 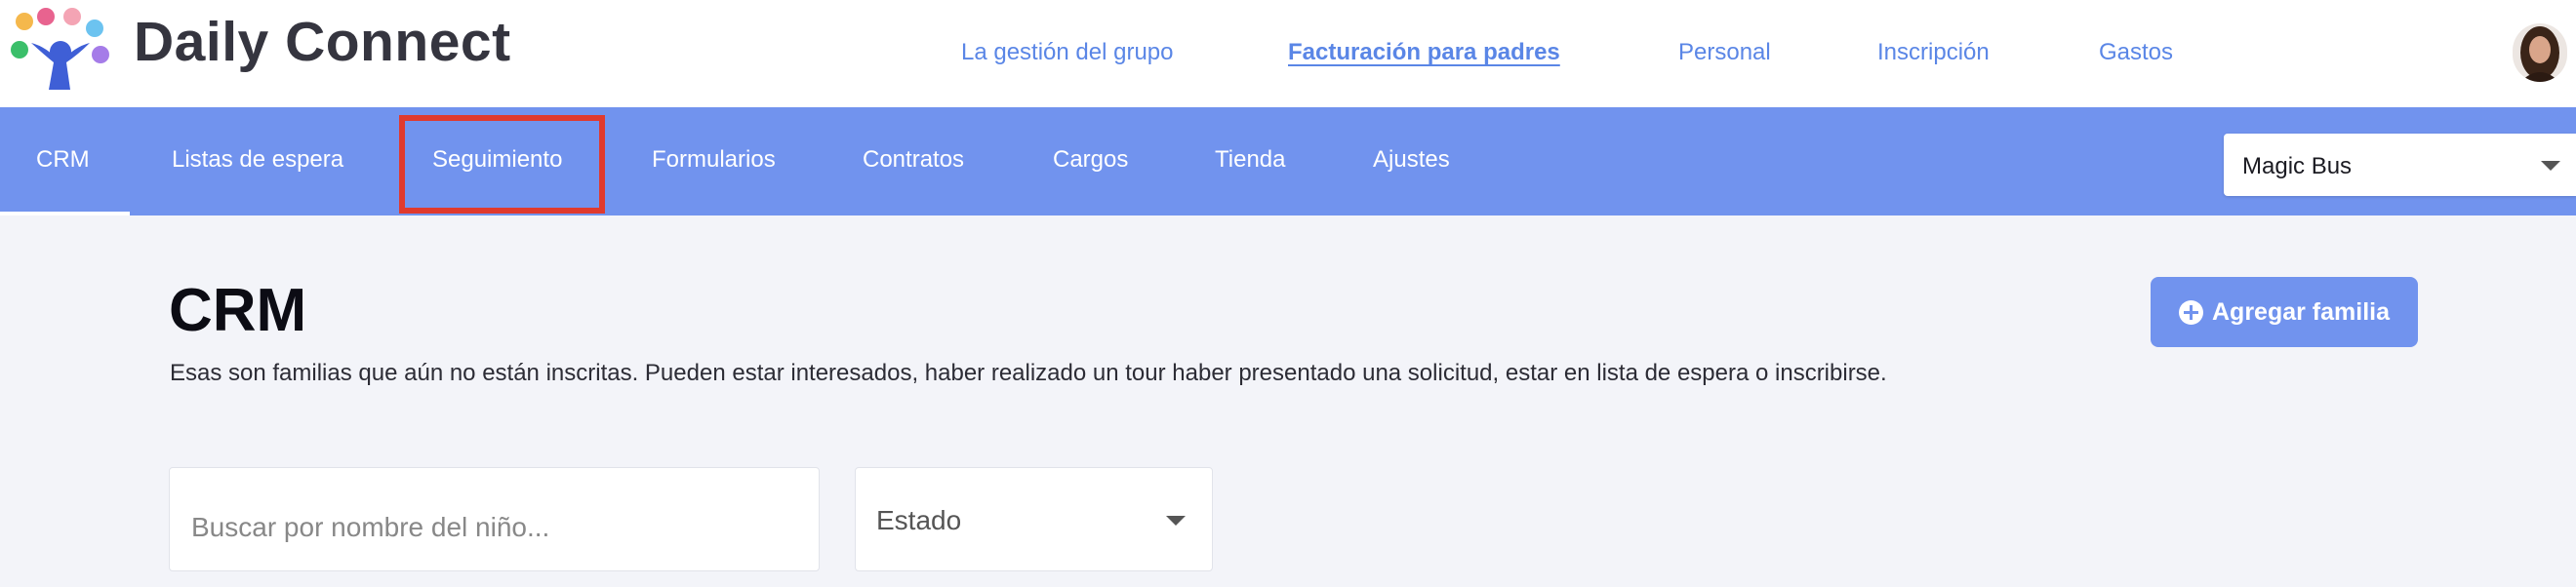 I want to click on page-title: CRM, so click(x=238, y=310).